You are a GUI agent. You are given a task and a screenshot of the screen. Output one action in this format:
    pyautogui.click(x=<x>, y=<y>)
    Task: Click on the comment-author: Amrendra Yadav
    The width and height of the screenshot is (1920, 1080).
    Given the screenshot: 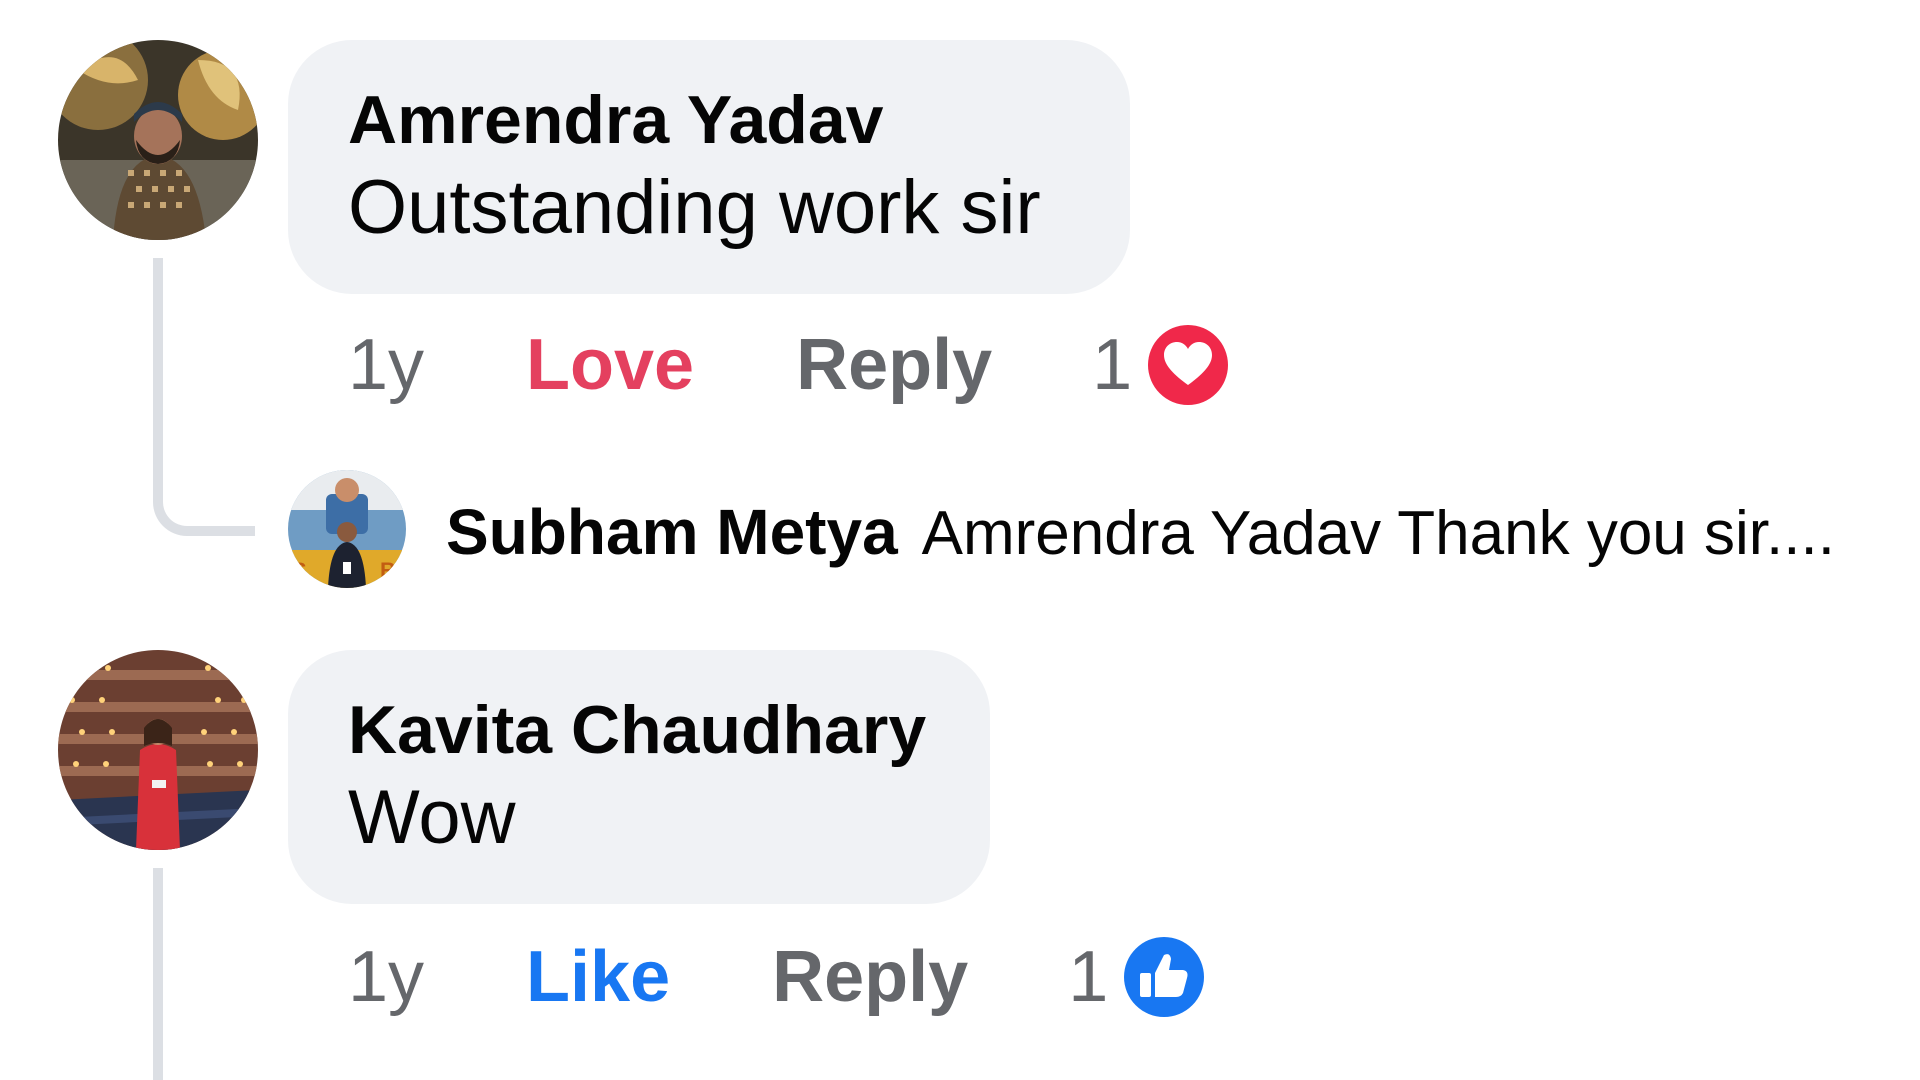 What is the action you would take?
    pyautogui.click(x=709, y=120)
    